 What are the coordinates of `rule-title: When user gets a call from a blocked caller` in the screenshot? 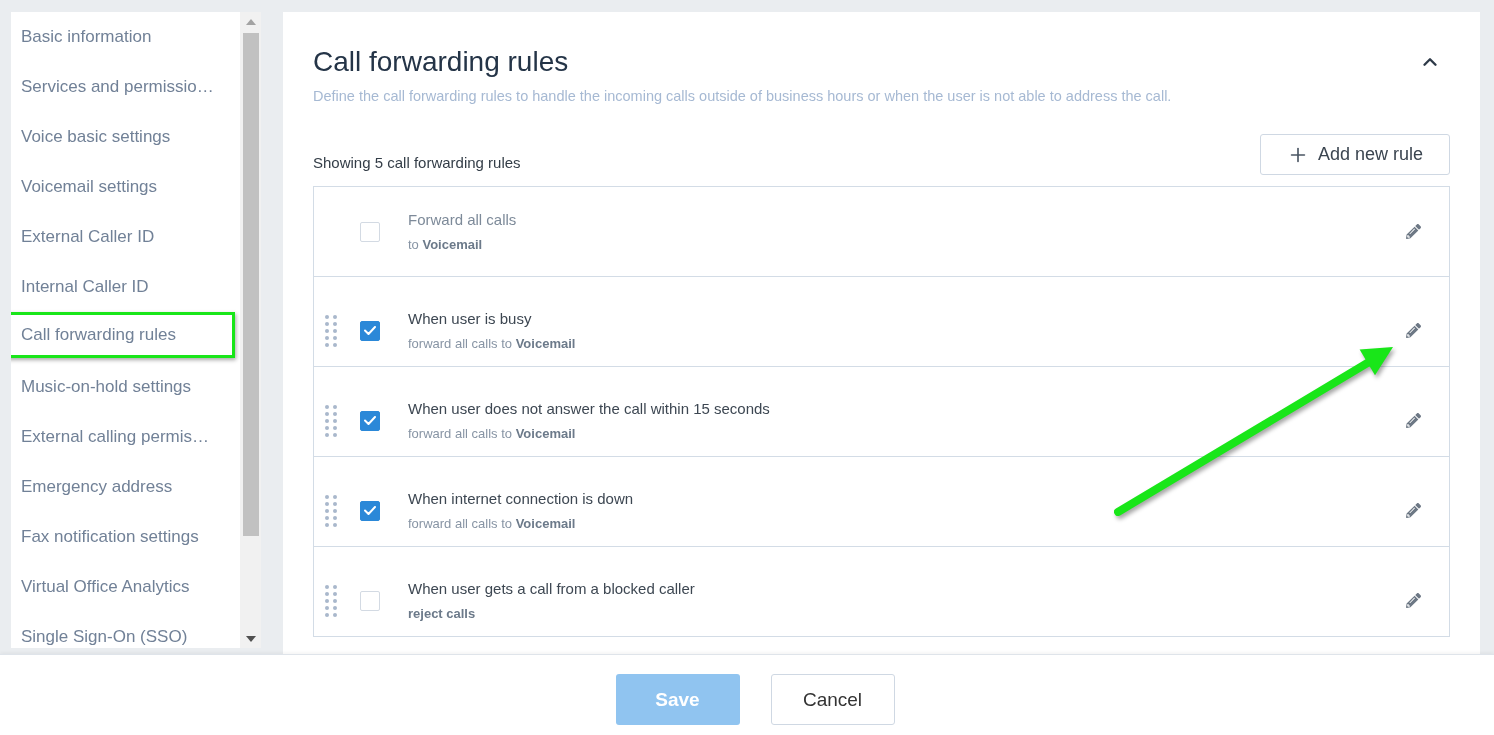 It's located at (552, 588).